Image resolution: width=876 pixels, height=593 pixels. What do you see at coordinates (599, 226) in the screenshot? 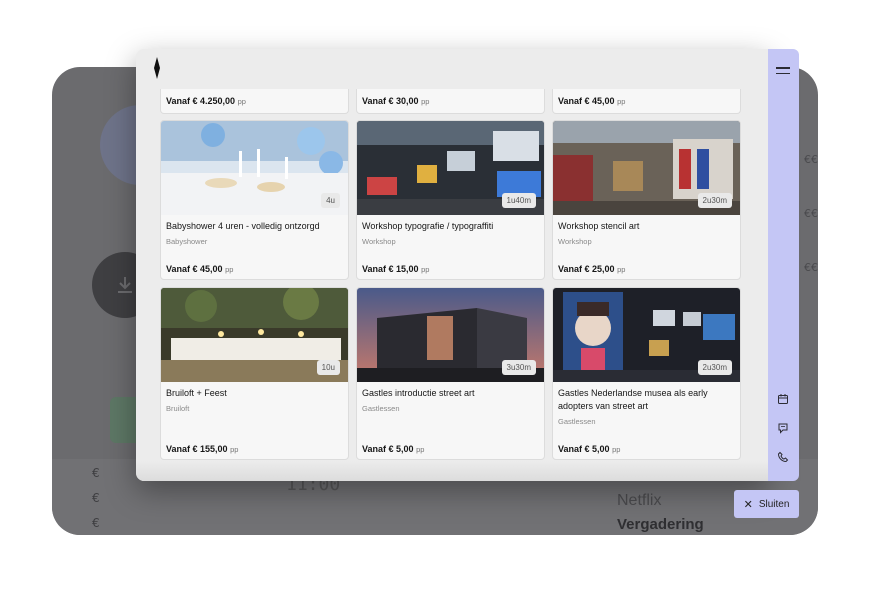
I see `activity-title: Workshop stencil art` at bounding box center [599, 226].